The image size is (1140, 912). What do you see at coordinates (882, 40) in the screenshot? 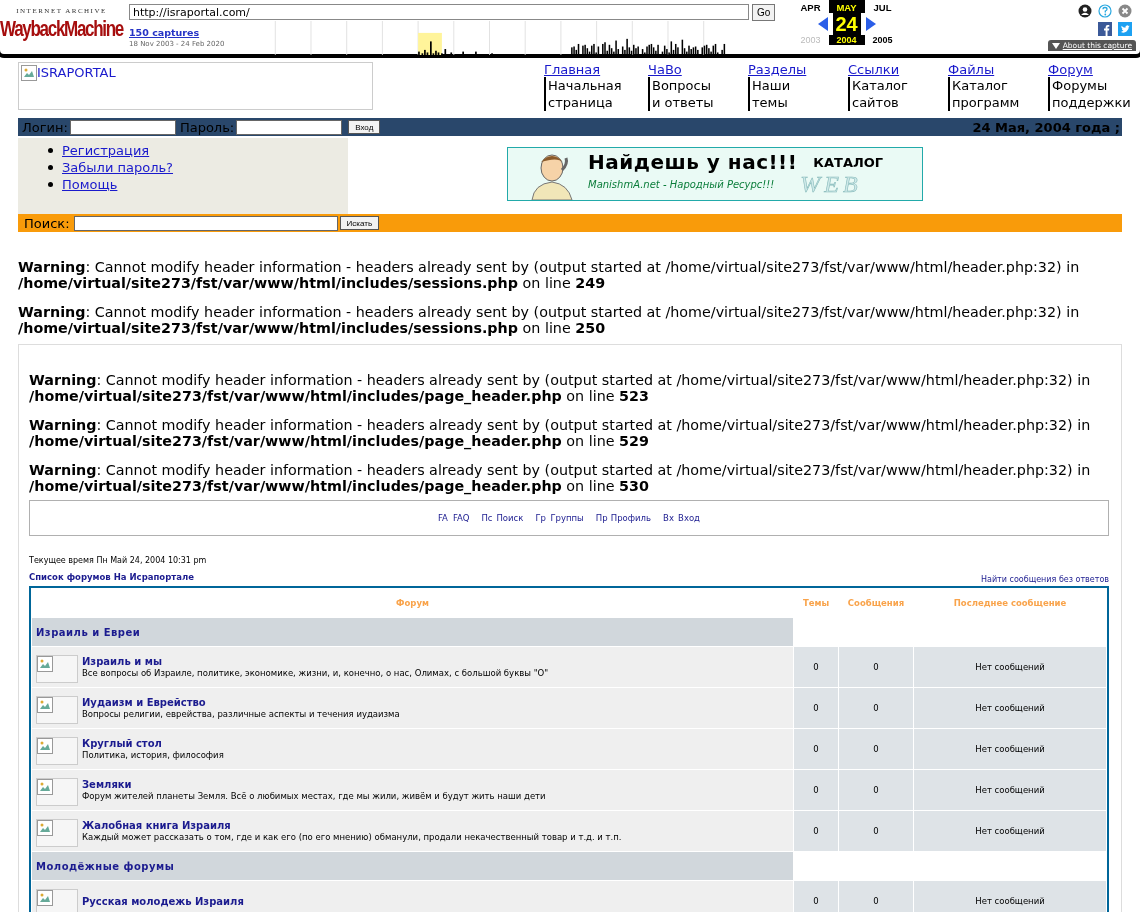
I see `year-link: 2005` at bounding box center [882, 40].